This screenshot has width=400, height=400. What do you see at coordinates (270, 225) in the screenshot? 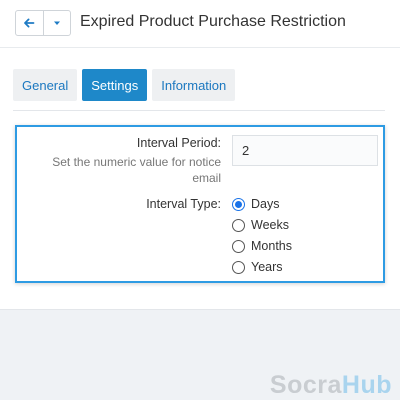
I see `radio-weeks-label: Weeks` at bounding box center [270, 225].